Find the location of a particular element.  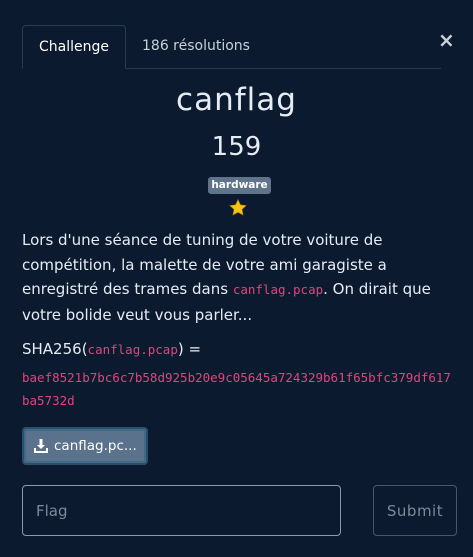

hash-prefix: SHA256( is located at coordinates (55, 349).